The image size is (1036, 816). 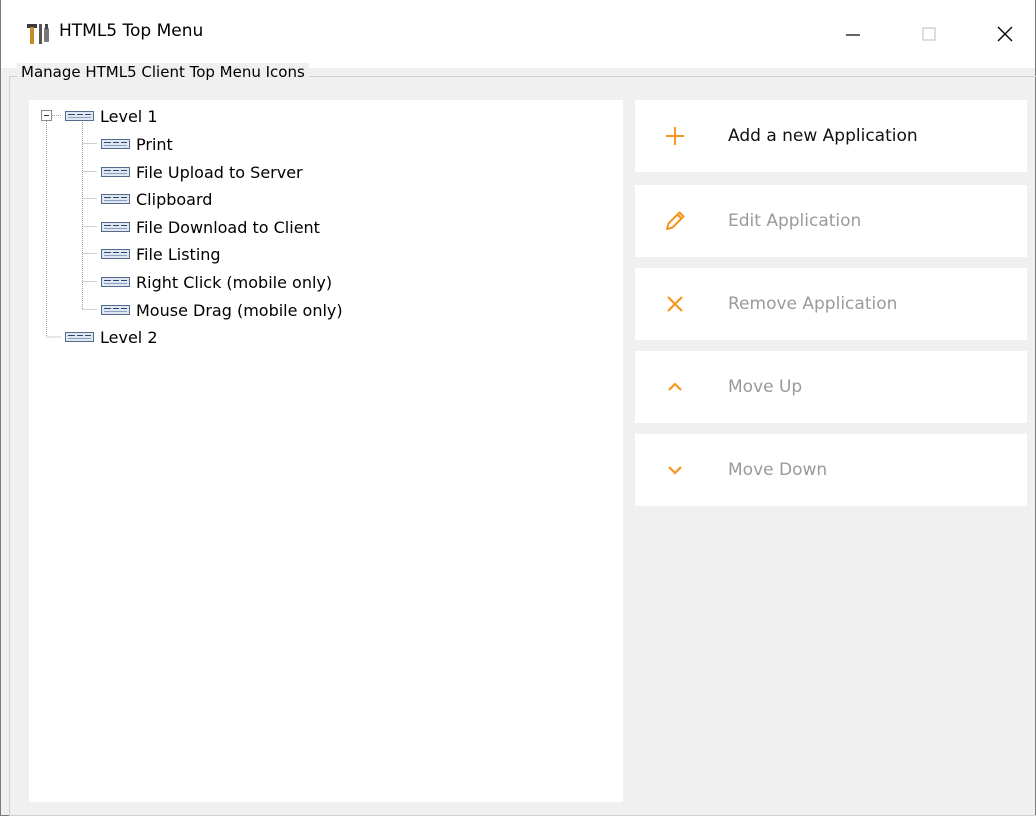 I want to click on tree-node-label: Mouse Drag (mobile only), so click(x=239, y=310).